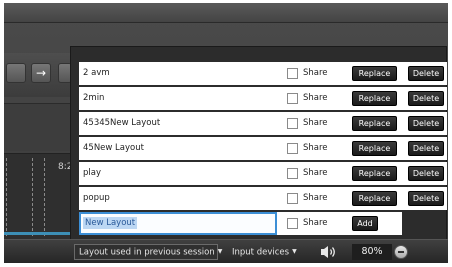  I want to click on new-layout-input-text: New Layout, so click(110, 223).